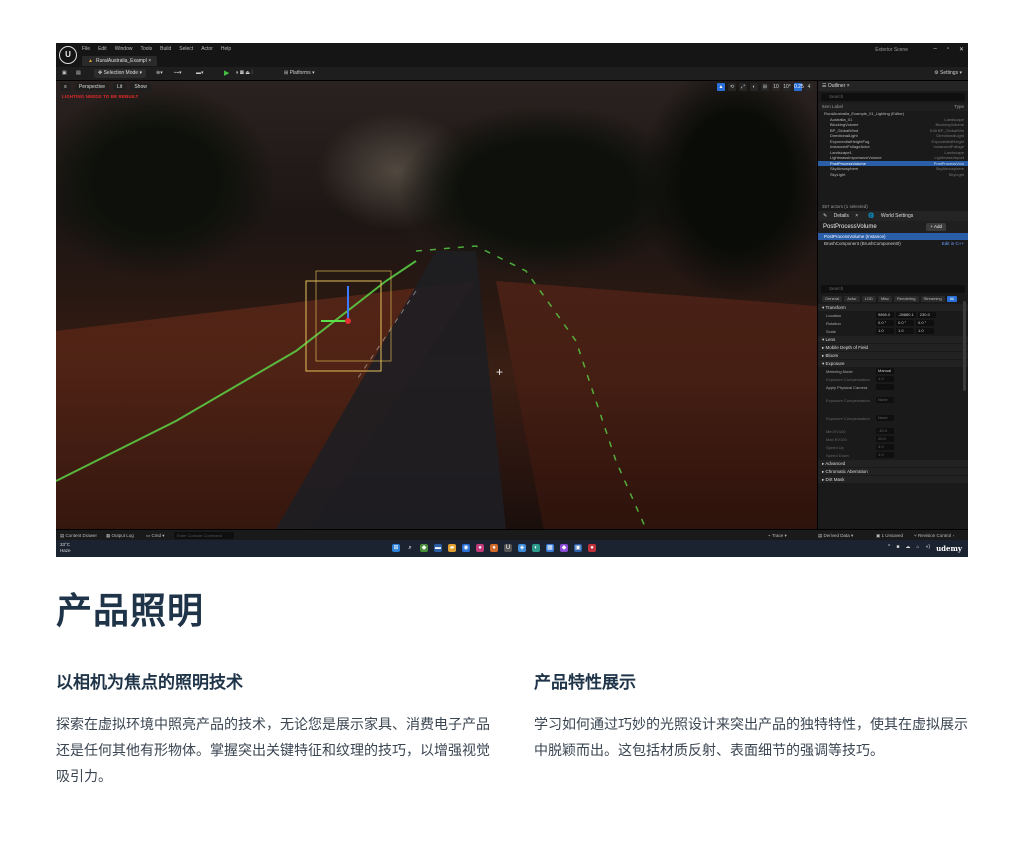  I want to click on menu-file: File, so click(86, 49).